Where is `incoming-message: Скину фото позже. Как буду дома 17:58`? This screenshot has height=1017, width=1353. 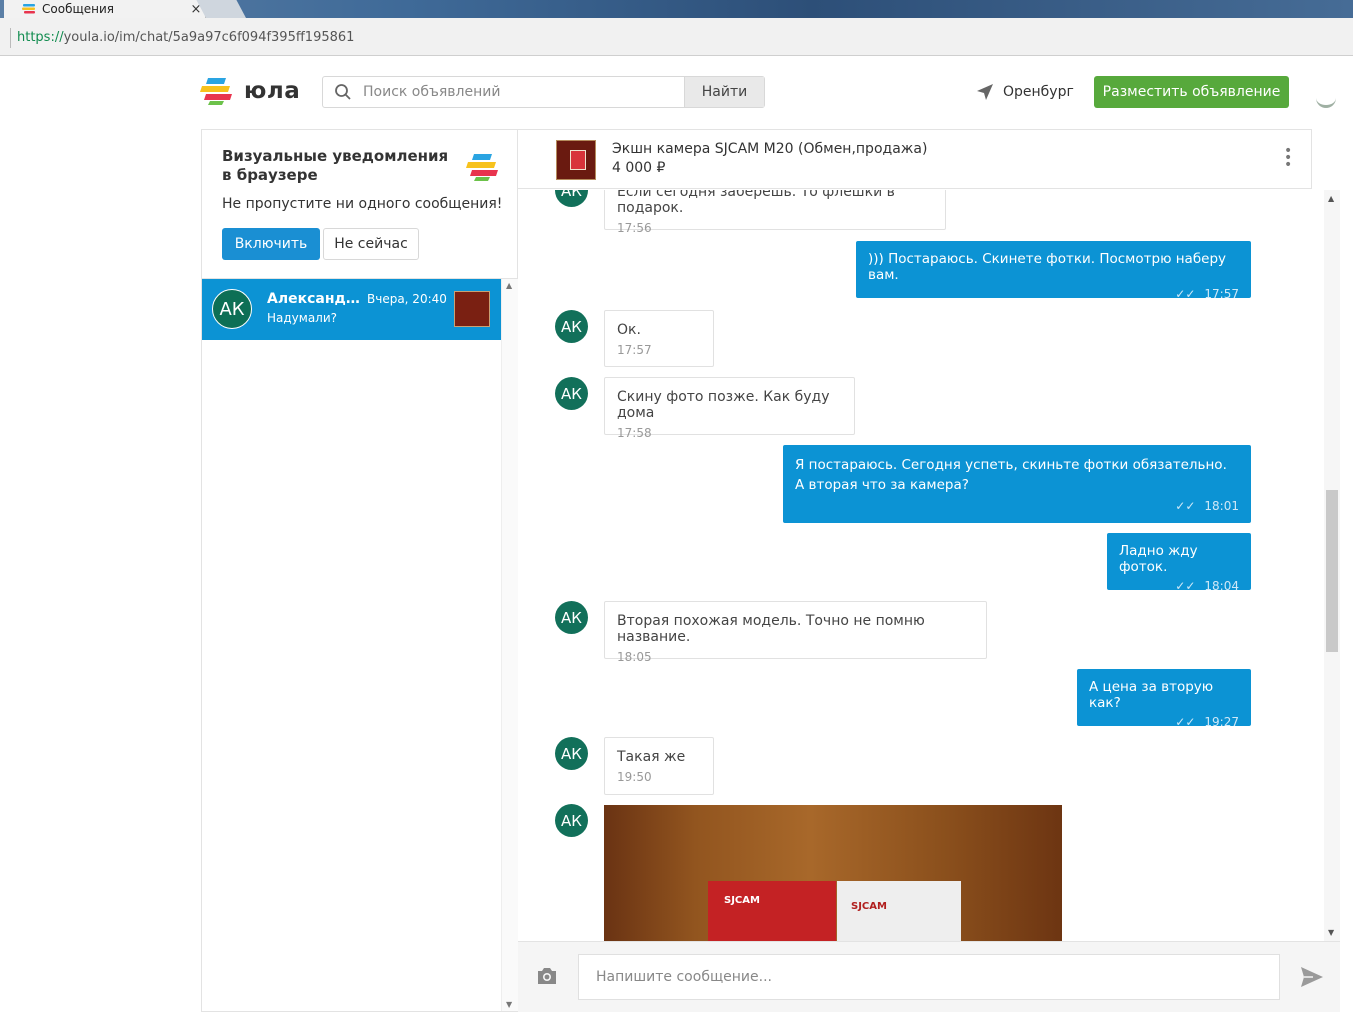 incoming-message: Скину фото позже. Как буду дома 17:58 is located at coordinates (729, 408).